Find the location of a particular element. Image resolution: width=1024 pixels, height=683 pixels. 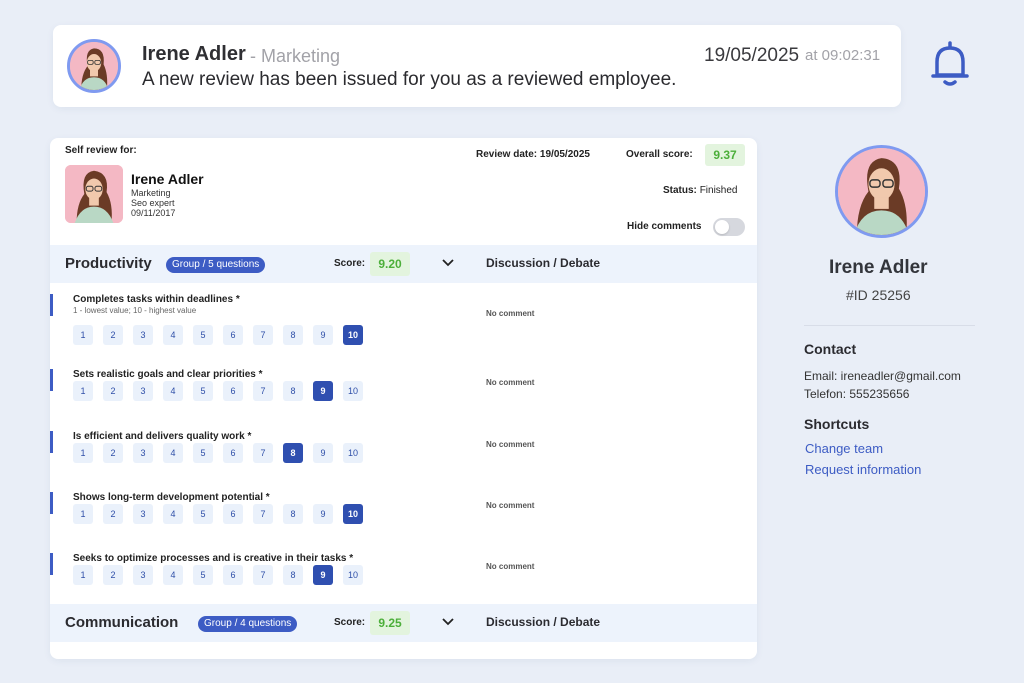

shortcuts-heading: Shortcuts is located at coordinates (837, 424).